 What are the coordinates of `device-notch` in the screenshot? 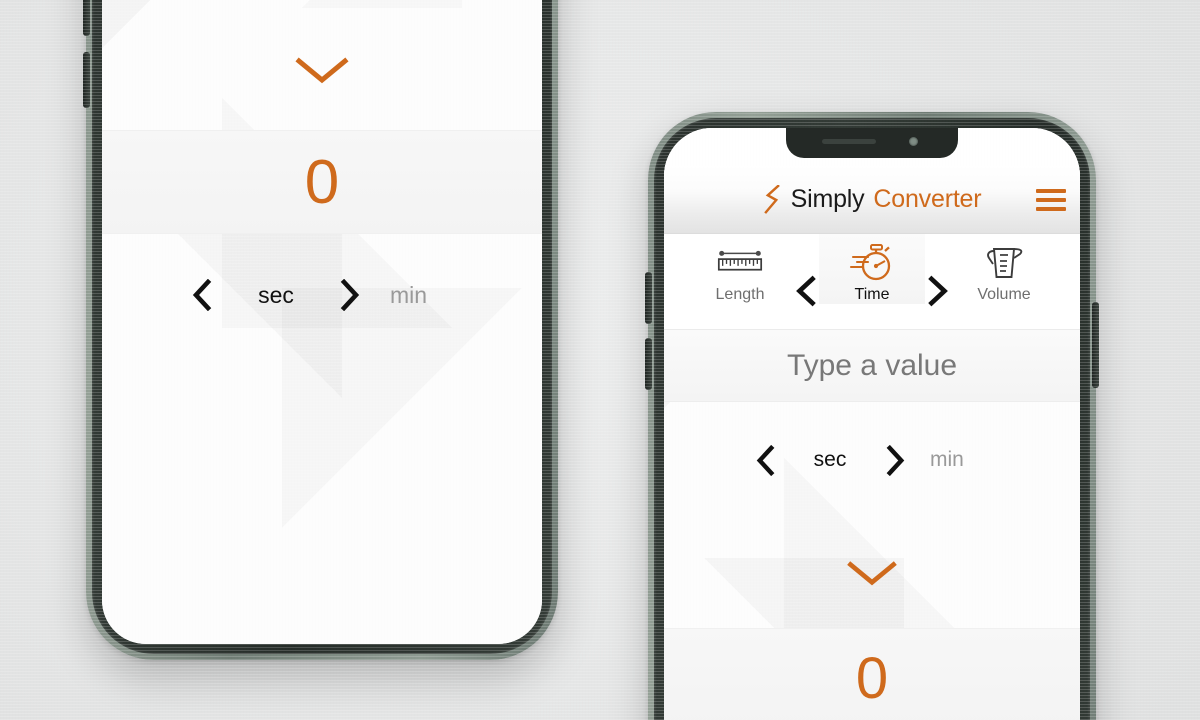 It's located at (872, 143).